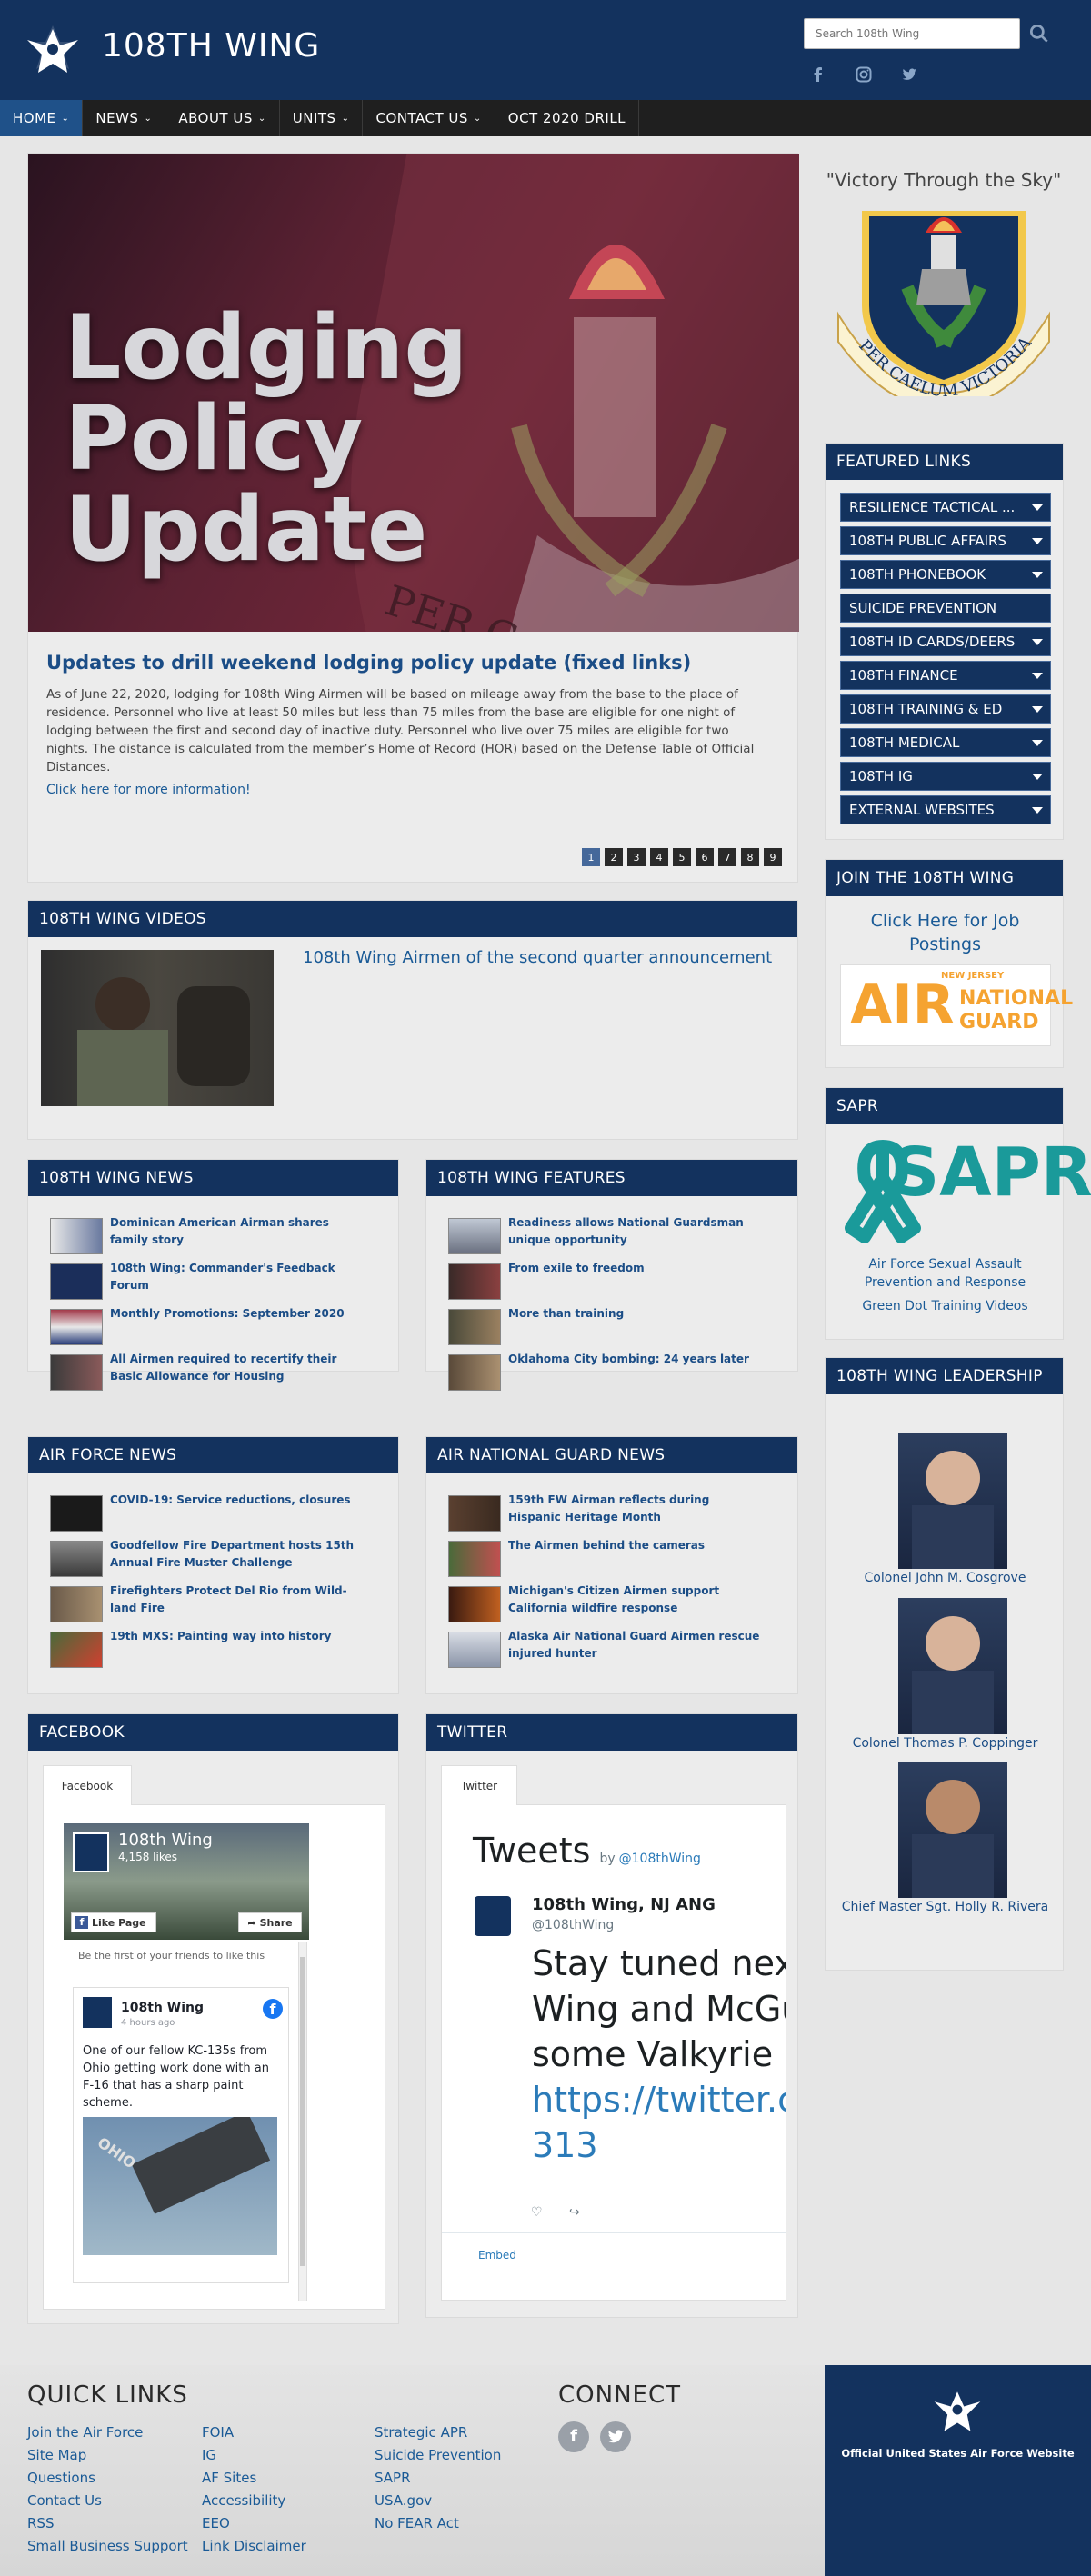 This screenshot has height=2576, width=1091. What do you see at coordinates (635, 1284) in the screenshot?
I see `feature-item-title: From exile to freedom` at bounding box center [635, 1284].